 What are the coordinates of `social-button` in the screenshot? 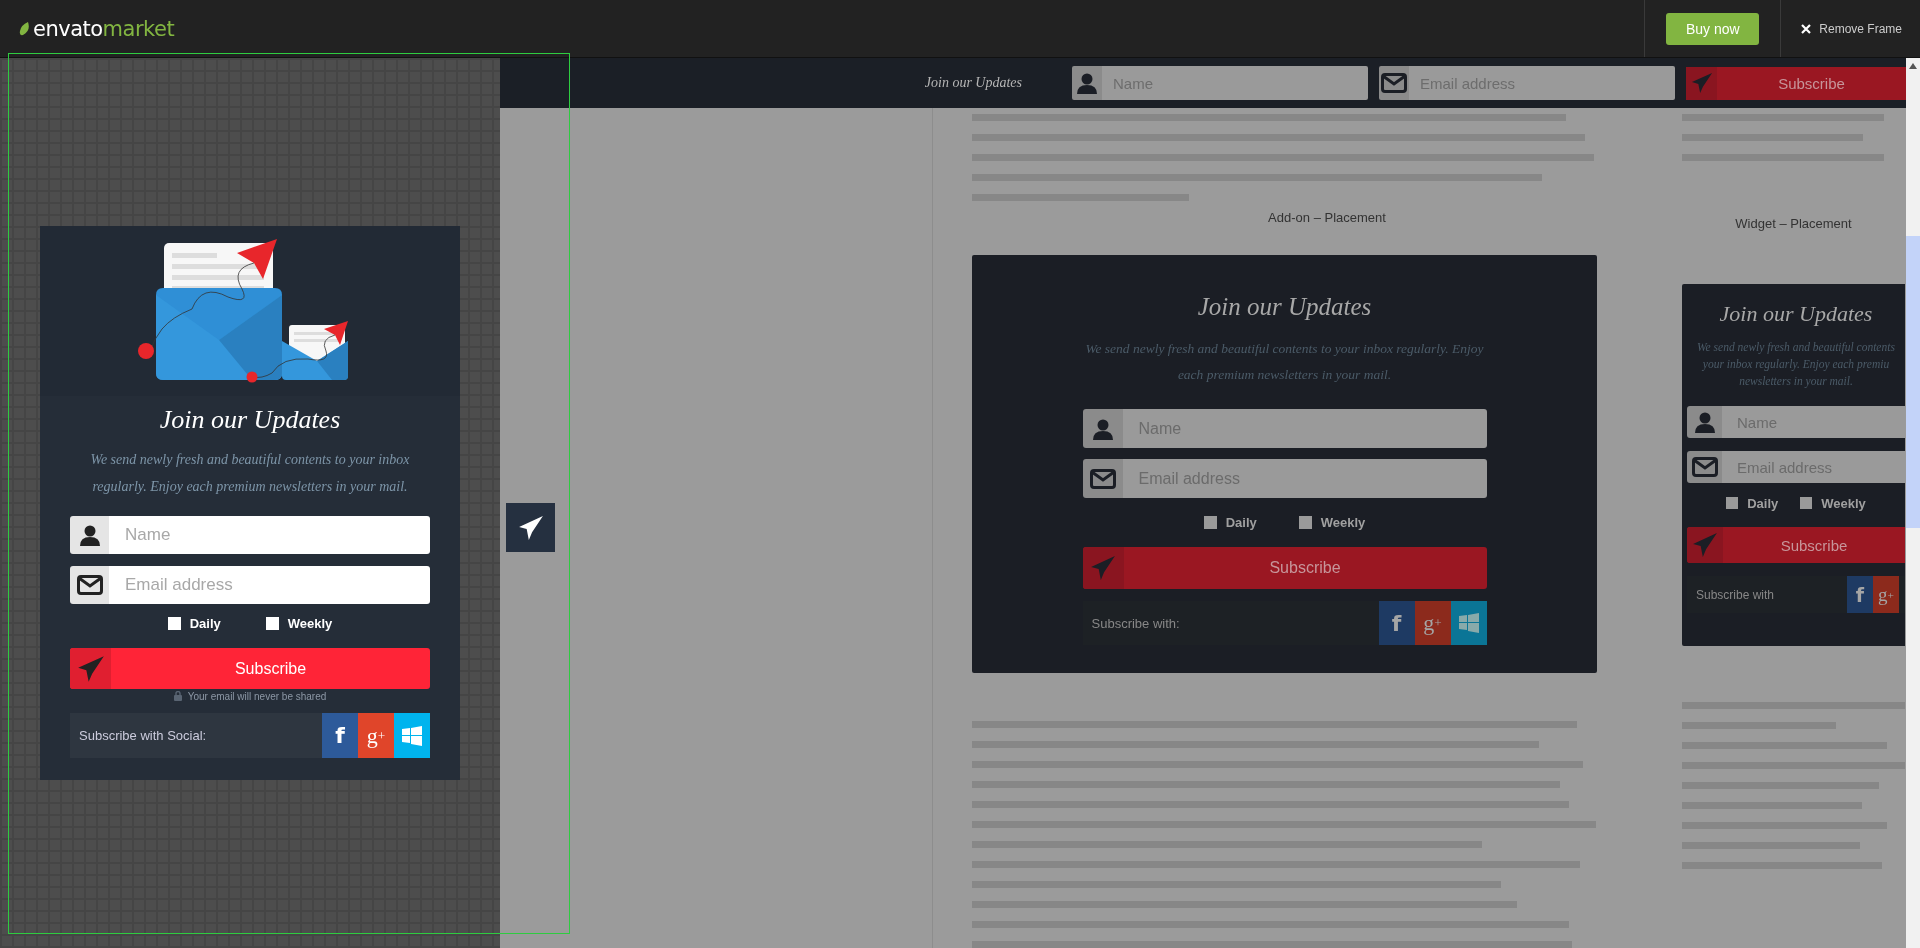 It's located at (1468, 623).